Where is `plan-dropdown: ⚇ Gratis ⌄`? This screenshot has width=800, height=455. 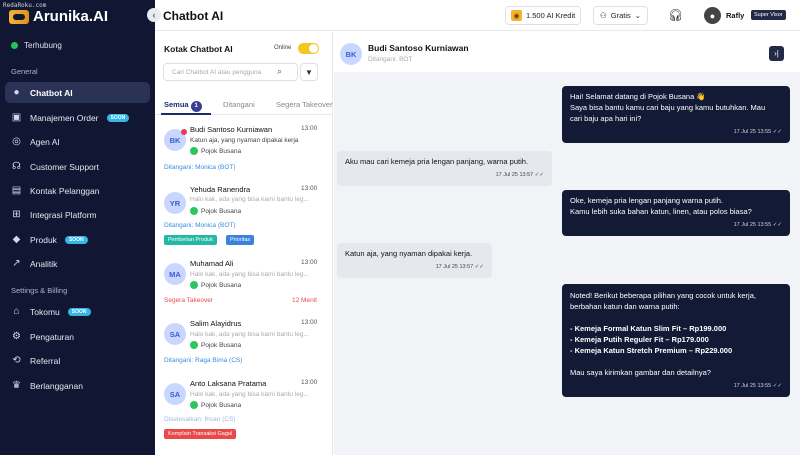 plan-dropdown: ⚇ Gratis ⌄ is located at coordinates (621, 15).